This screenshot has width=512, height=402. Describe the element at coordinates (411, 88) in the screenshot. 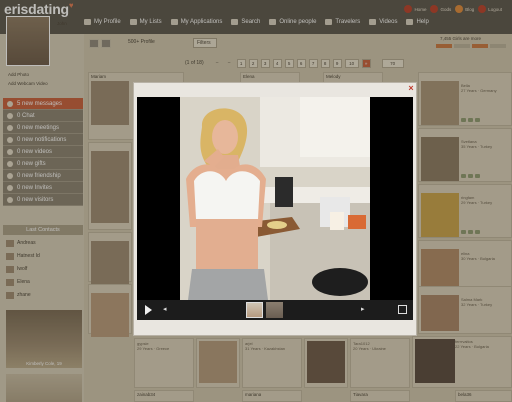

I see `close-icon: ×` at that location.